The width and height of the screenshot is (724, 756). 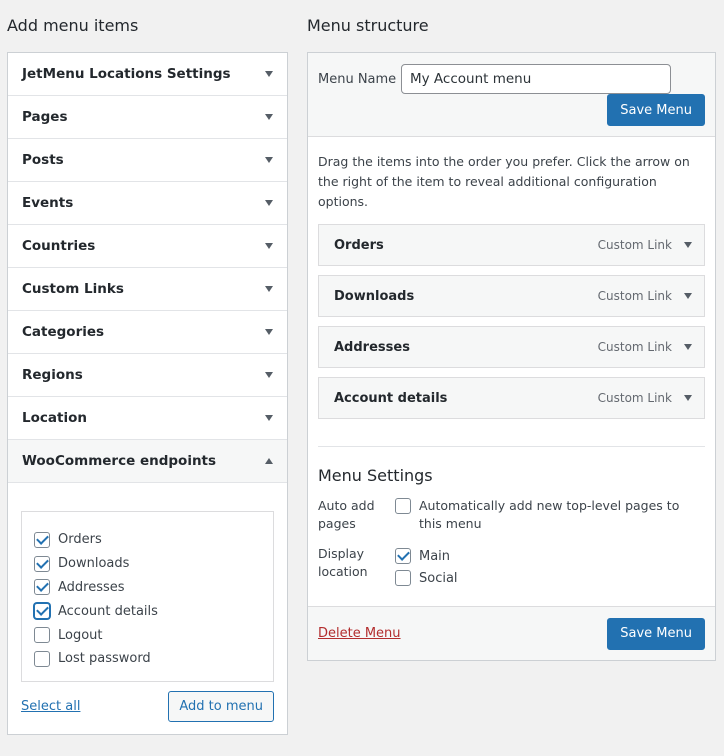 I want to click on endpoint-lost-password: Lost password, so click(x=147, y=659).